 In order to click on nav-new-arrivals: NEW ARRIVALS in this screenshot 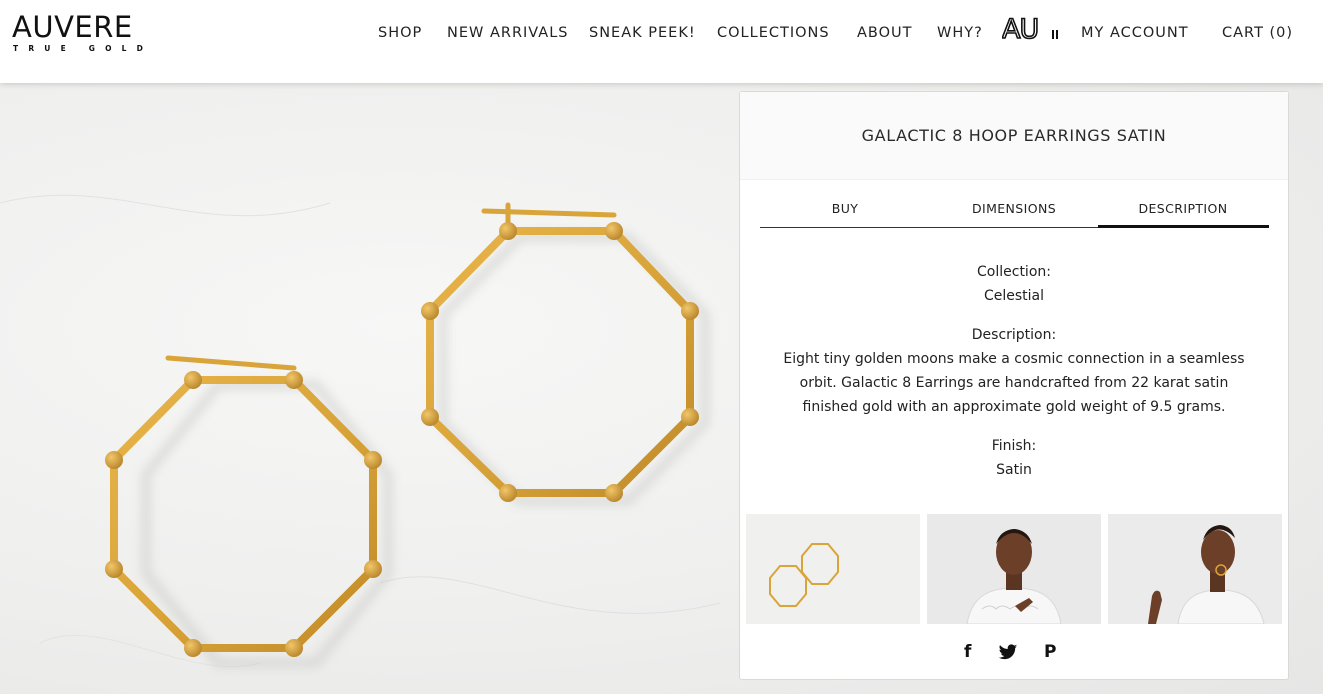, I will do `click(508, 33)`.